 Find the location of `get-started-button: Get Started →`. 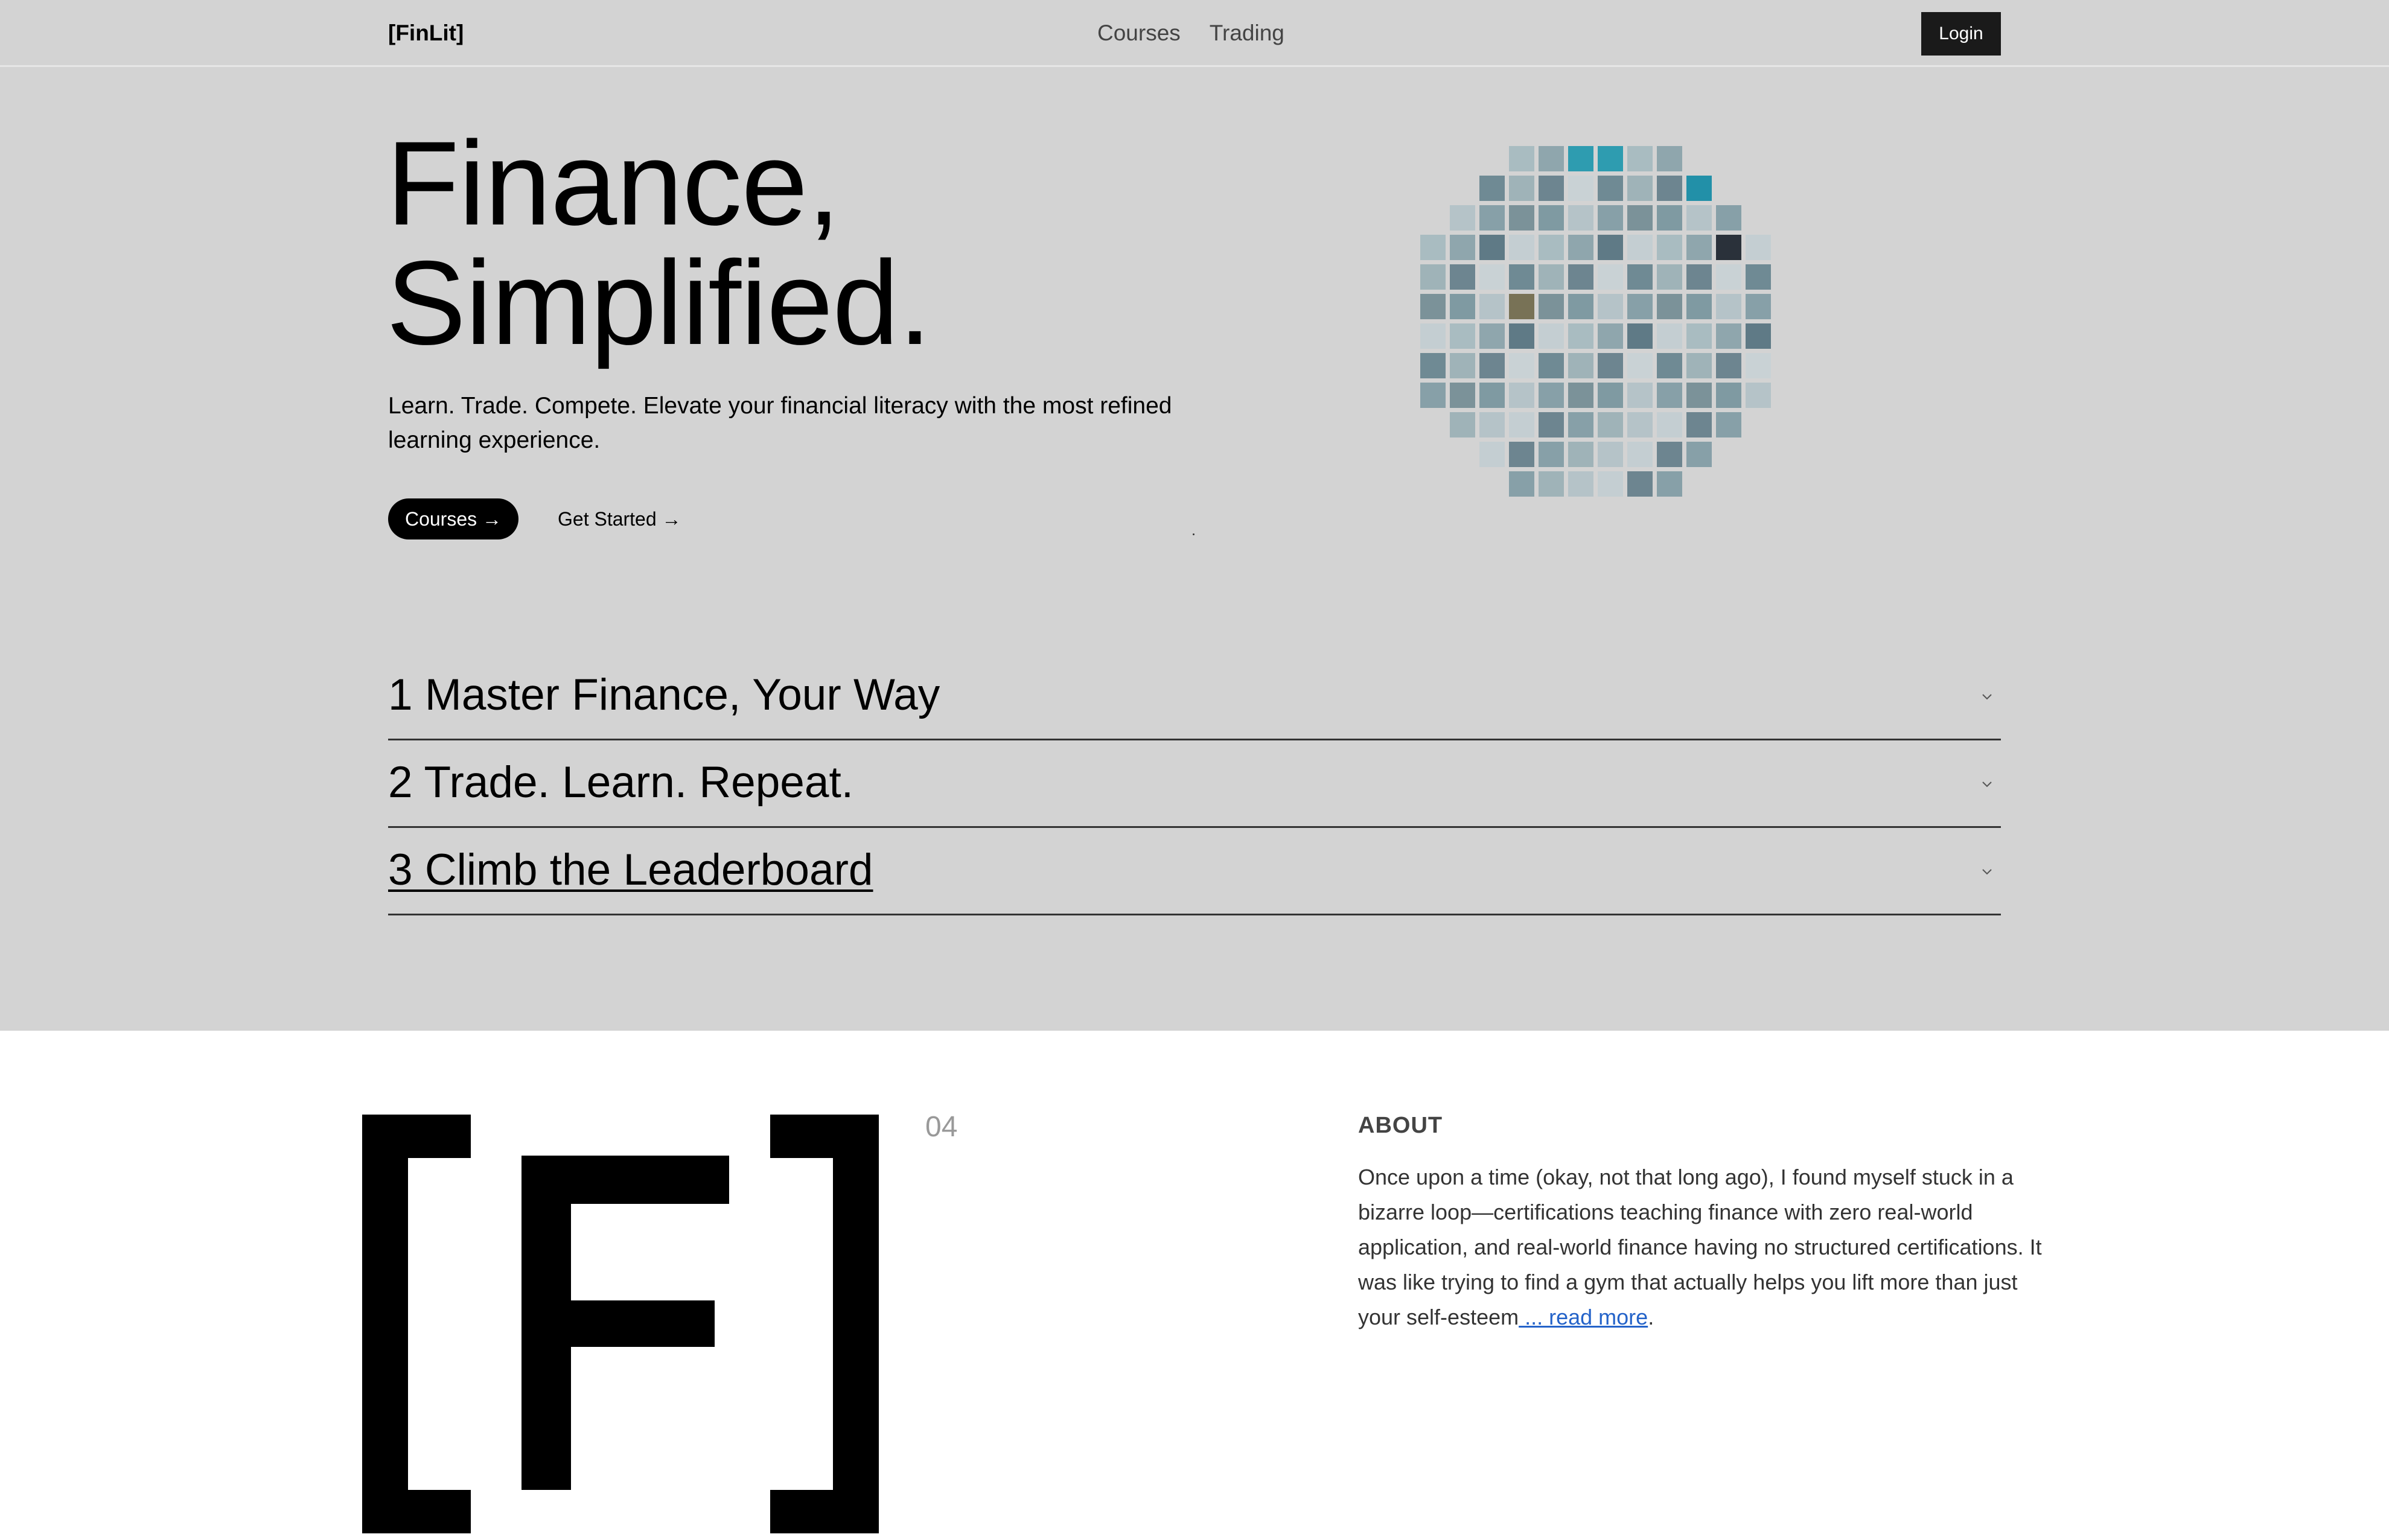

get-started-button: Get Started → is located at coordinates (619, 519).